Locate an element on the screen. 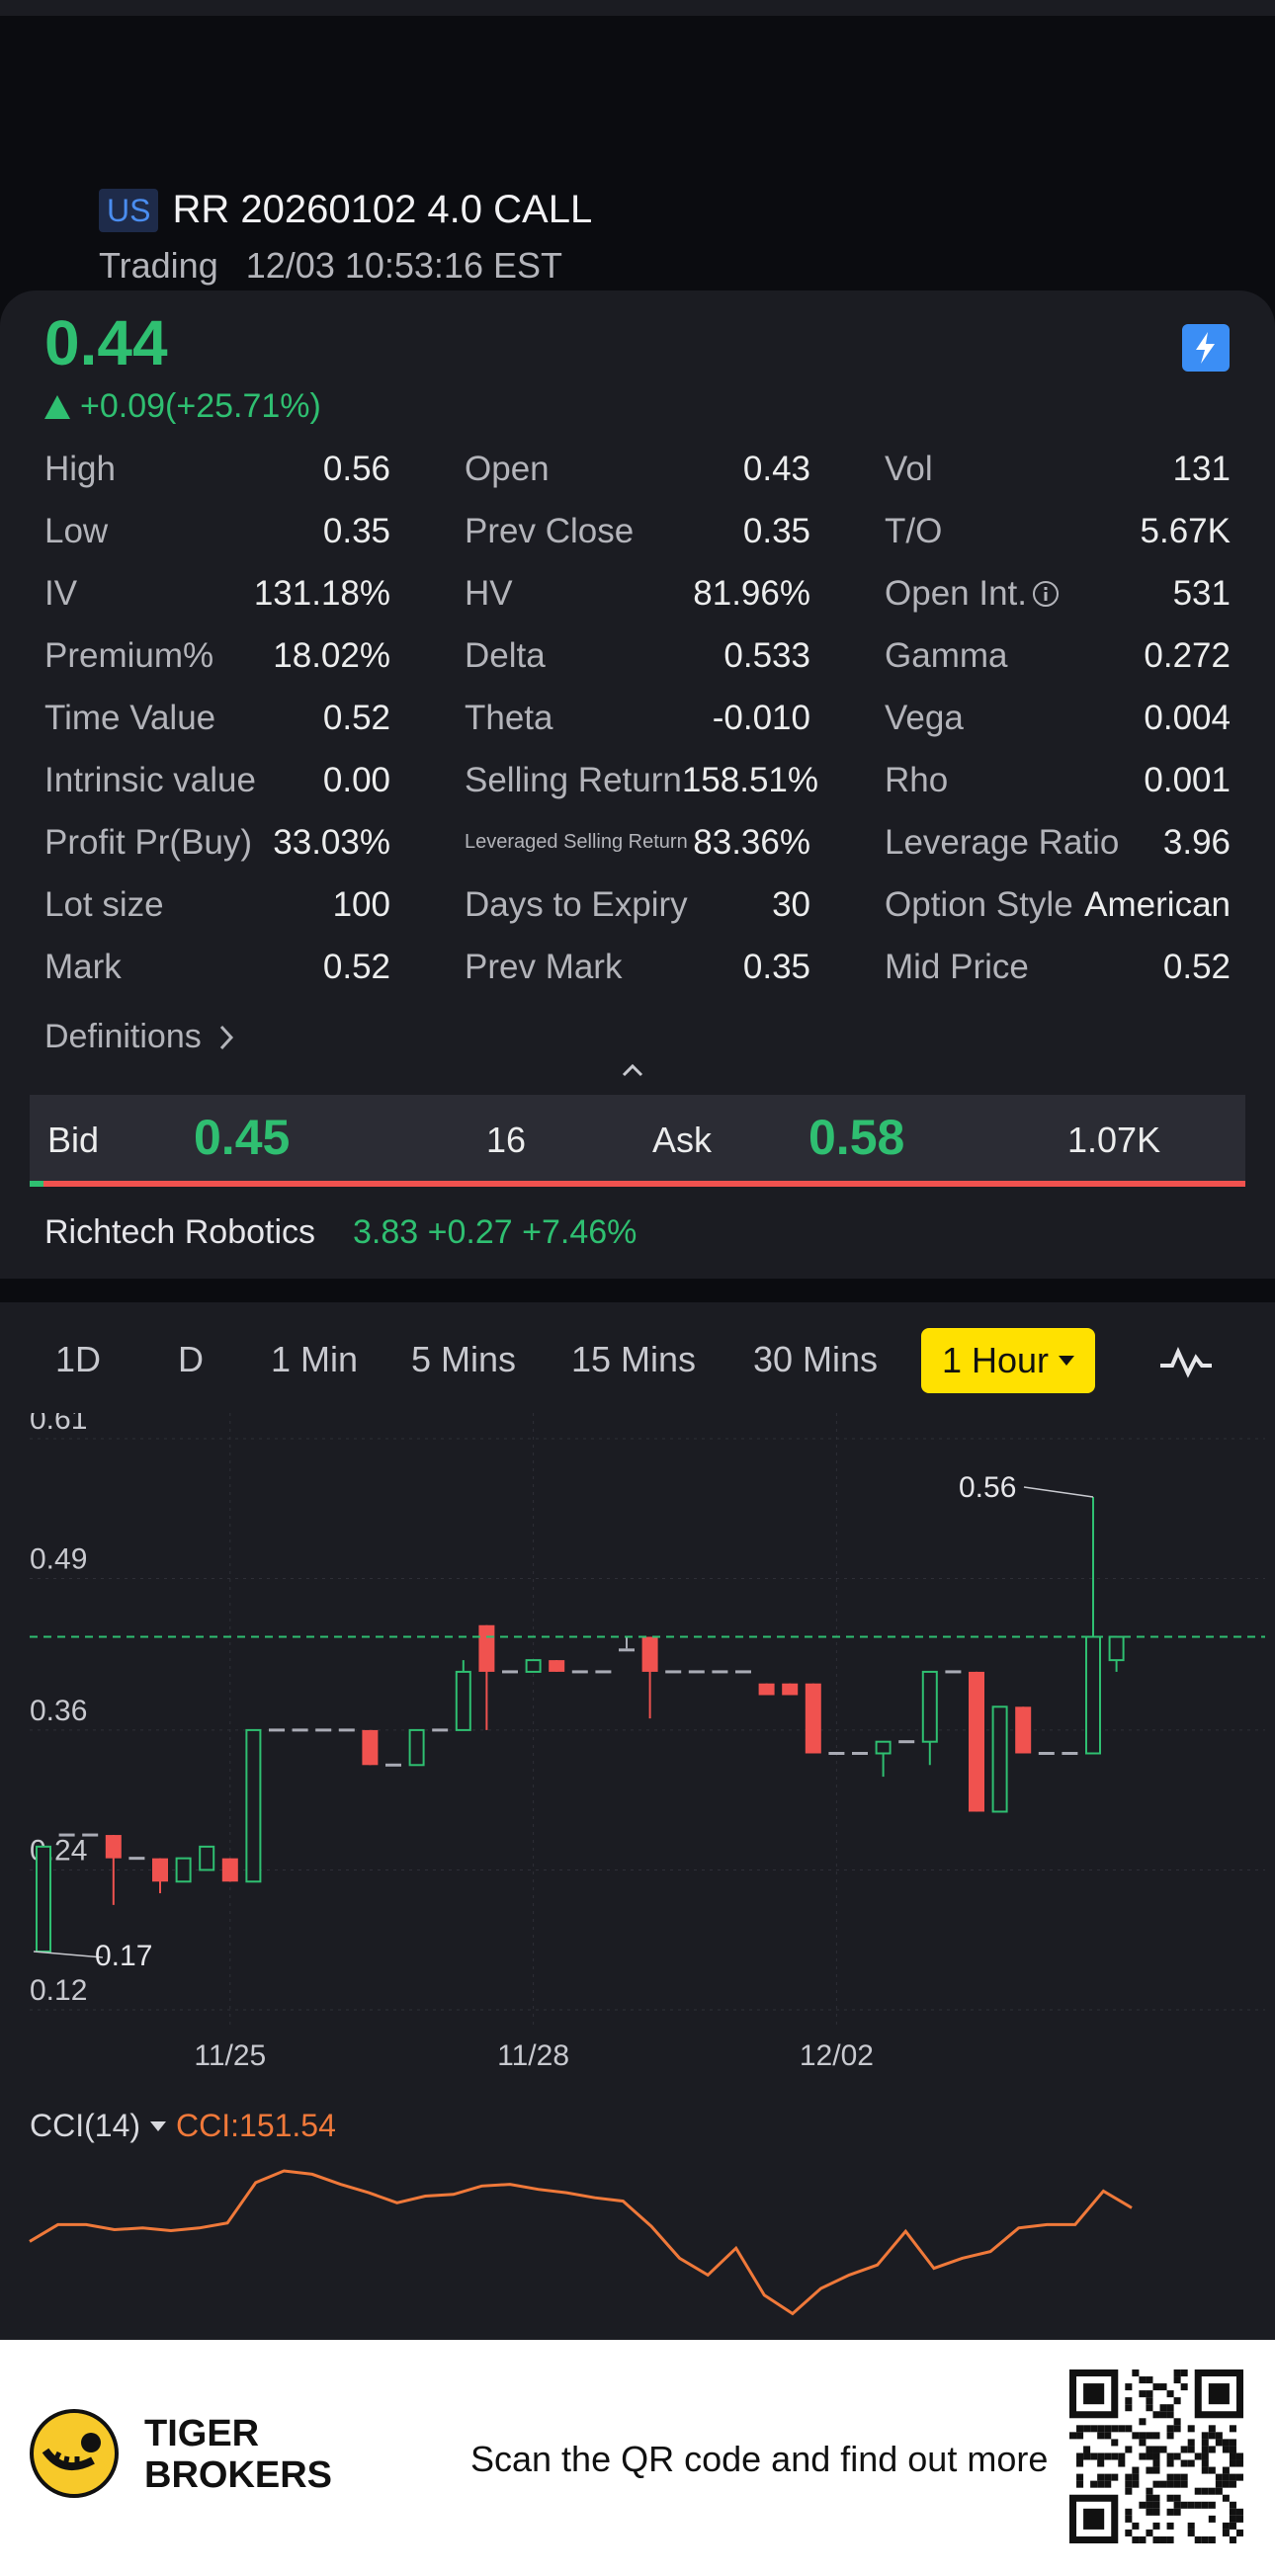  stat-label: Mark is located at coordinates (83, 966).